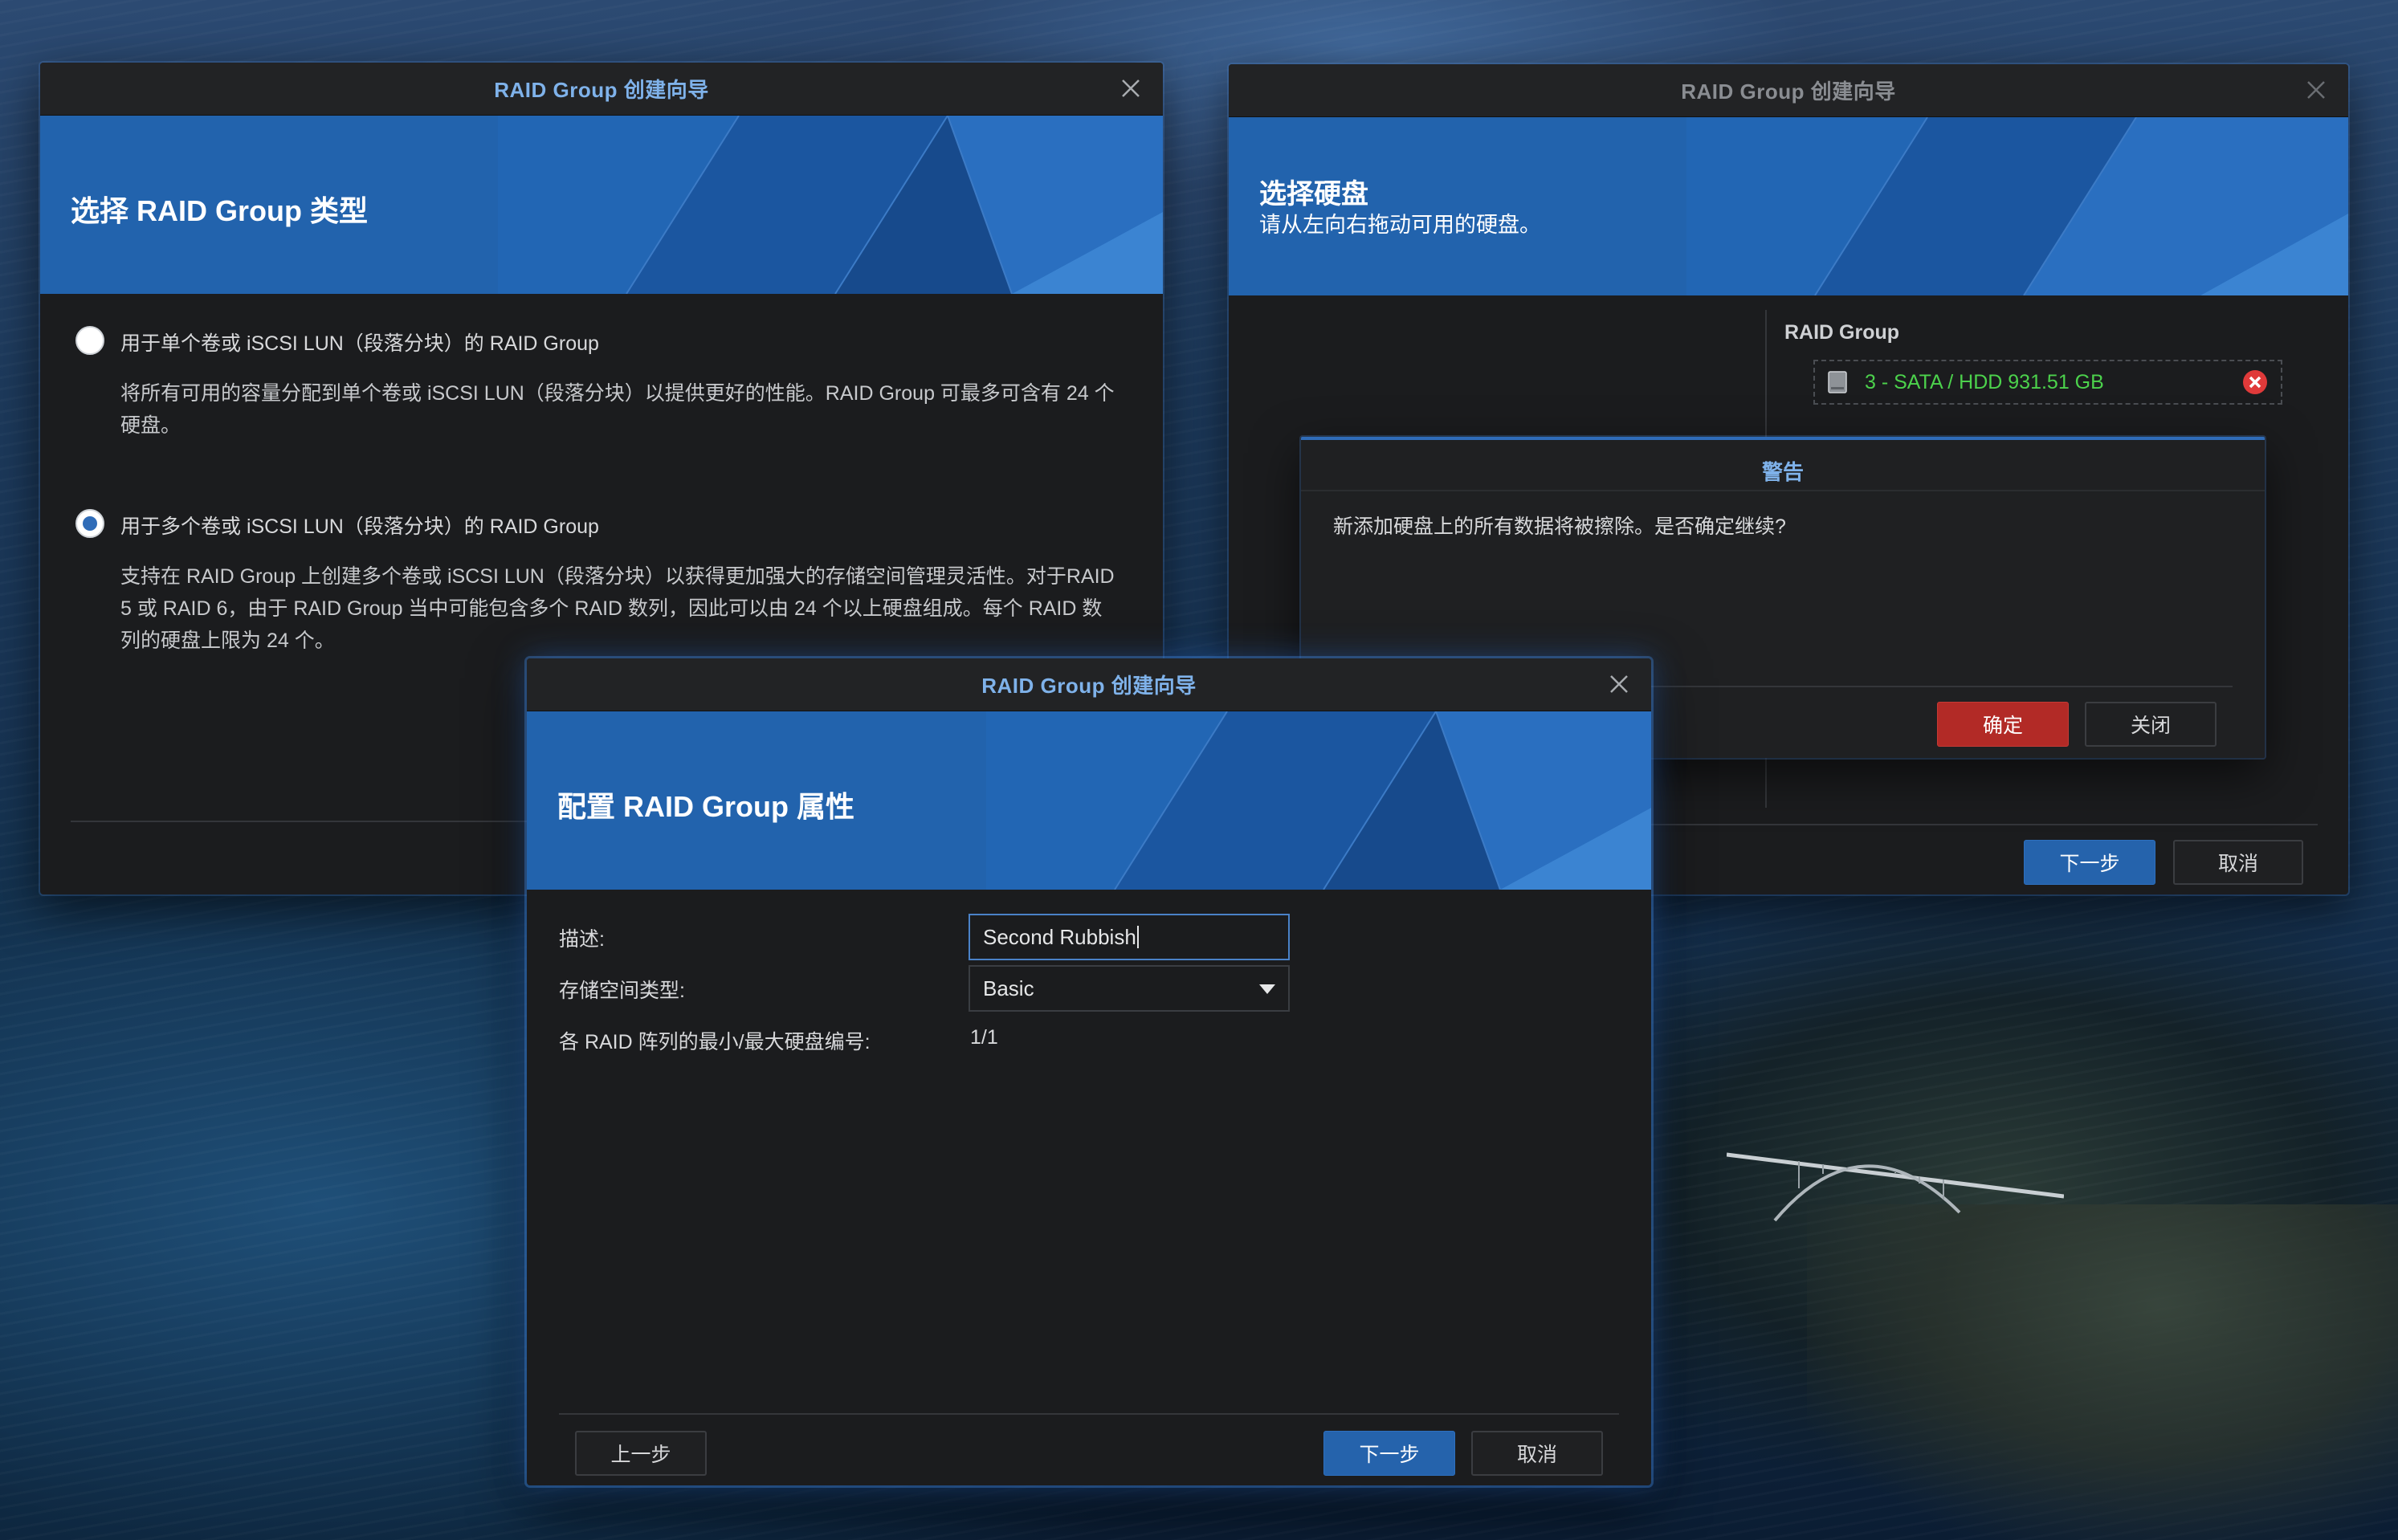 The height and width of the screenshot is (1540, 2398). What do you see at coordinates (1984, 382) in the screenshot?
I see `disk-entry-label: 3 - SATA / HDD 931.51 GB` at bounding box center [1984, 382].